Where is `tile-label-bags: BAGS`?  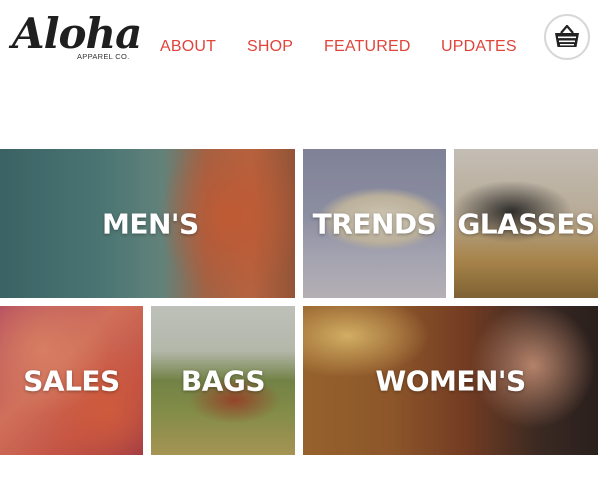
tile-label-bags: BAGS is located at coordinates (223, 380).